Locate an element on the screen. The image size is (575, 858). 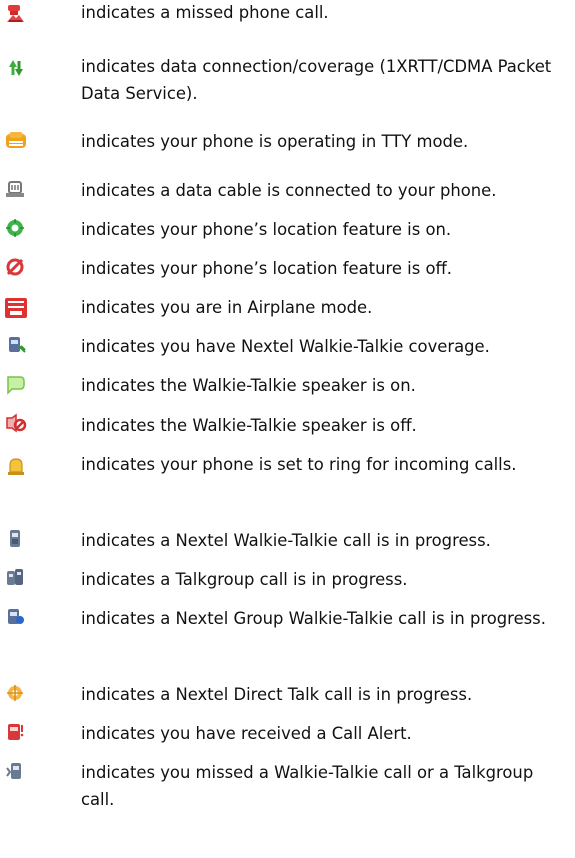
direct-talk-icon is located at coordinates (15, 693).